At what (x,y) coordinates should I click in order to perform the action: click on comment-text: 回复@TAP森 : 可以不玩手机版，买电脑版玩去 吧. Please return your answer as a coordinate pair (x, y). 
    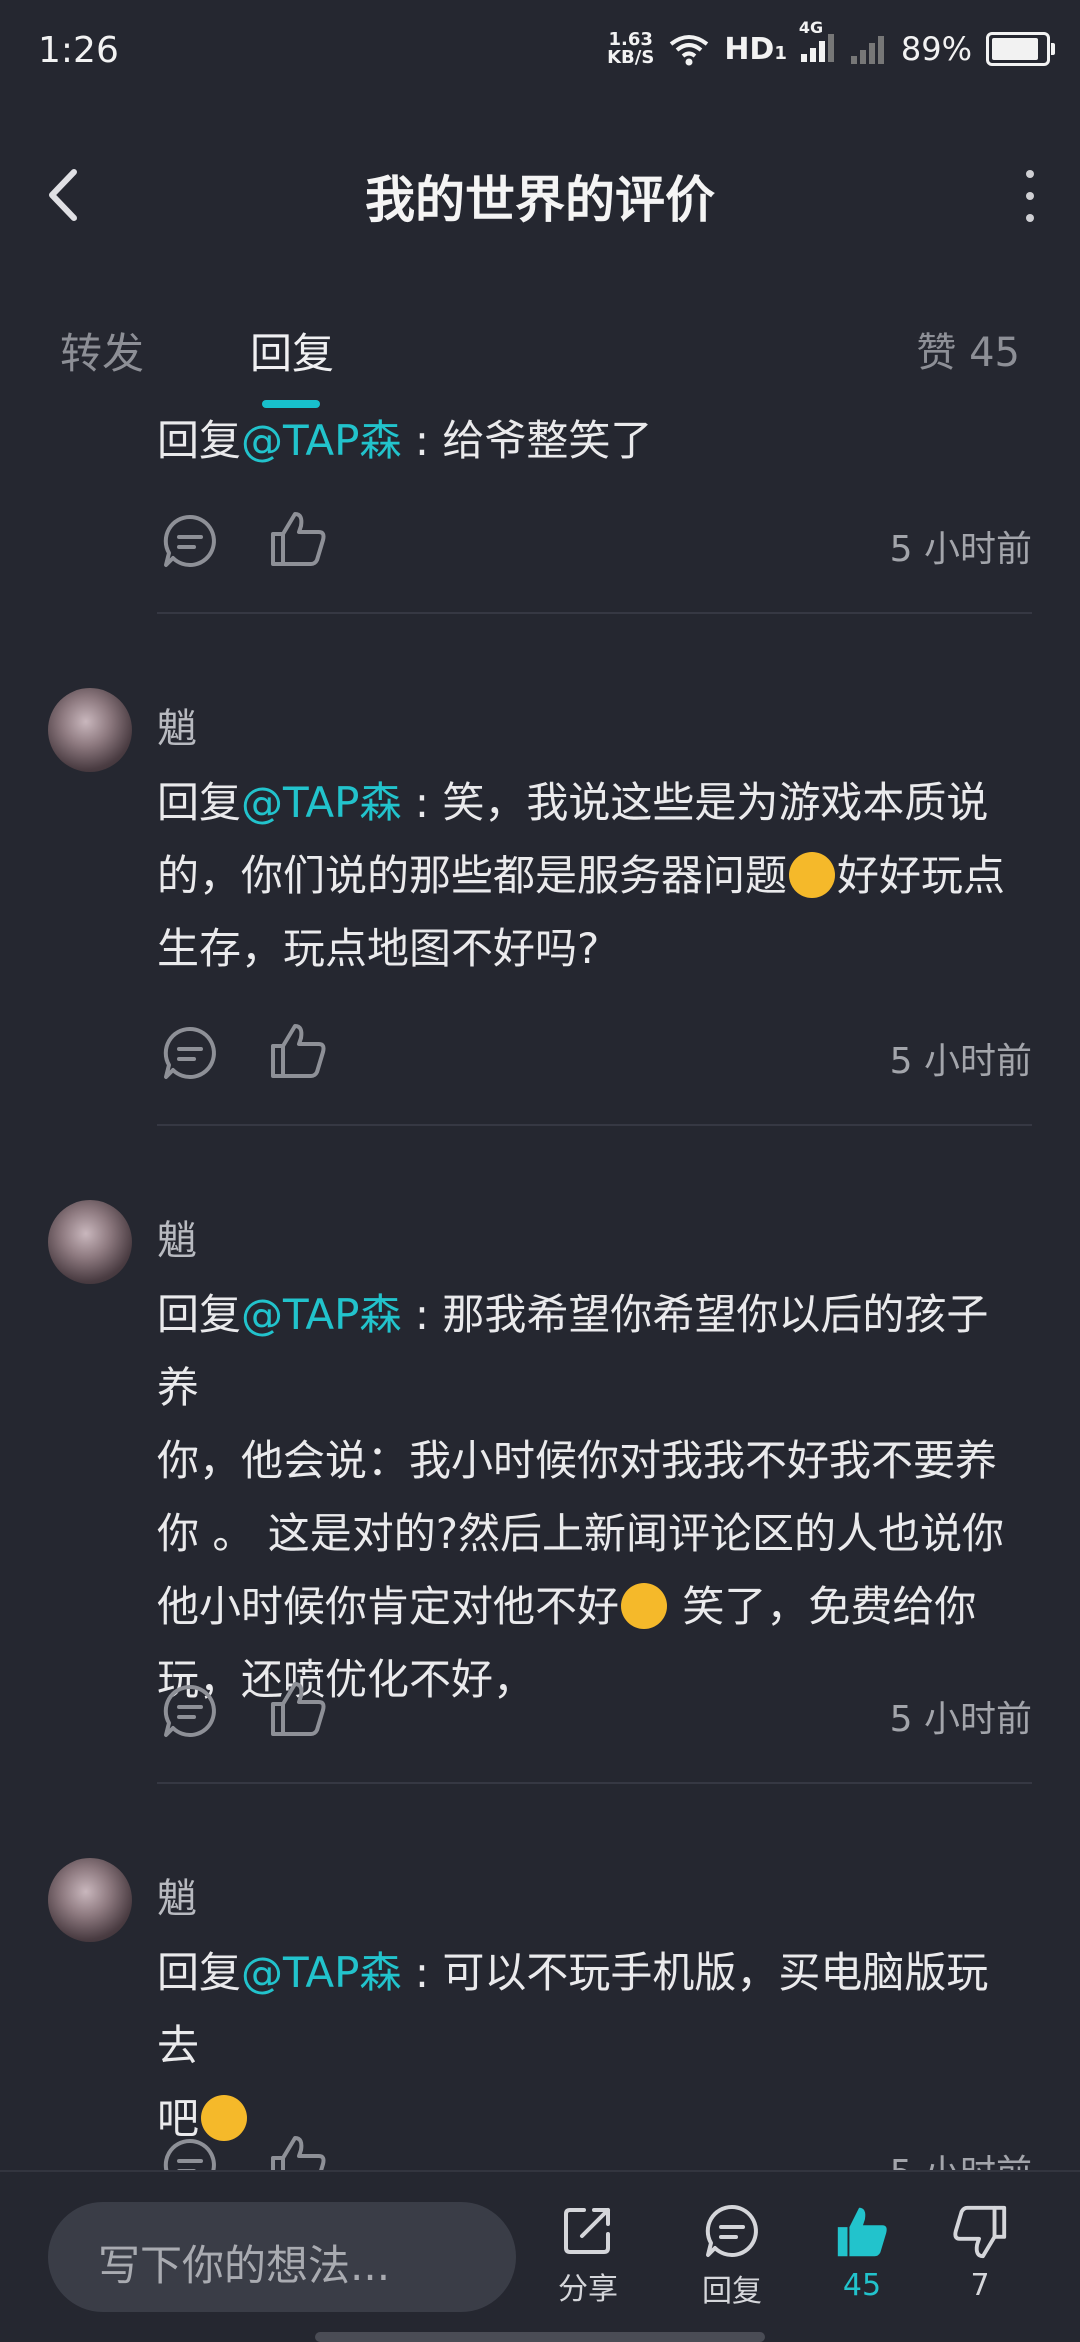
    Looking at the image, I should click on (592, 2045).